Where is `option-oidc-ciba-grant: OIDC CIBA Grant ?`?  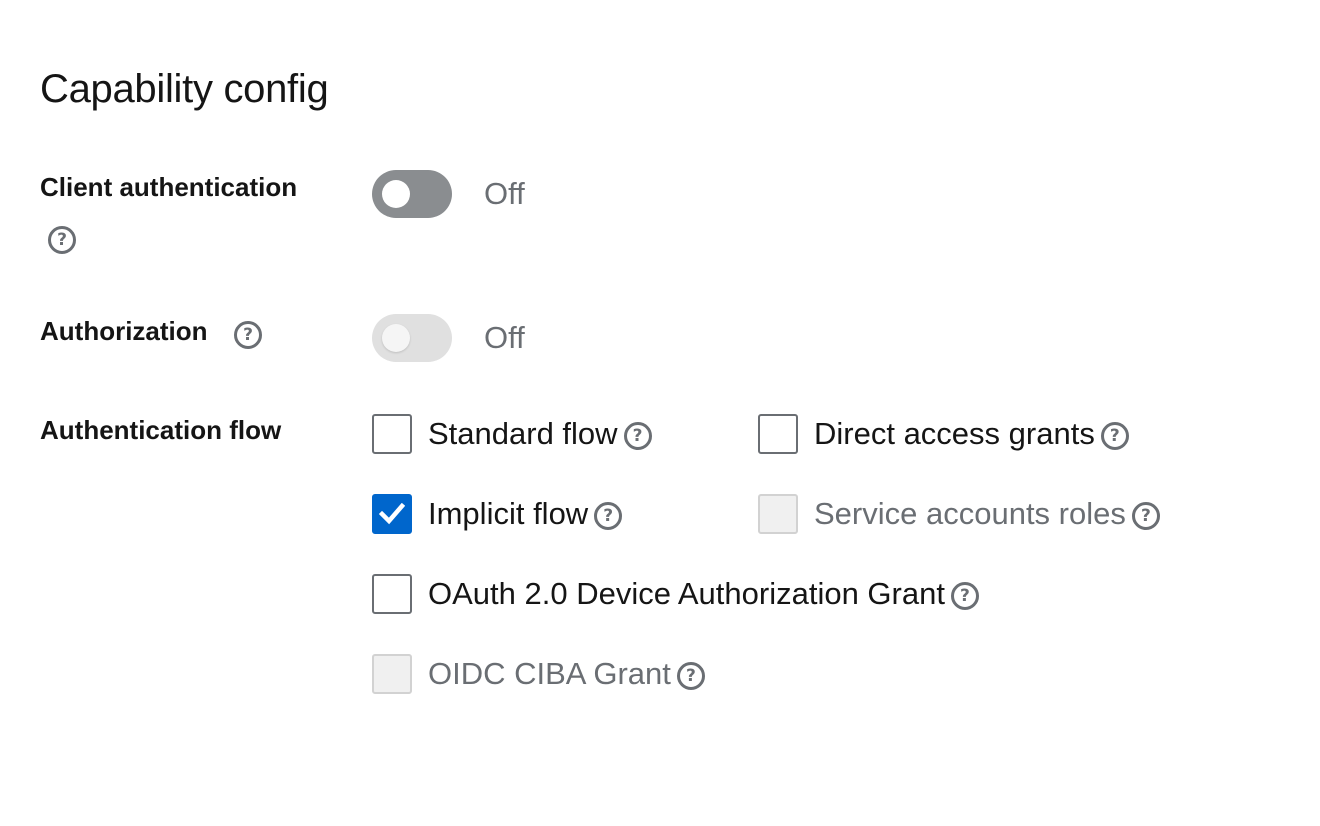
option-oidc-ciba-grant: OIDC CIBA Grant ? is located at coordinates (538, 674).